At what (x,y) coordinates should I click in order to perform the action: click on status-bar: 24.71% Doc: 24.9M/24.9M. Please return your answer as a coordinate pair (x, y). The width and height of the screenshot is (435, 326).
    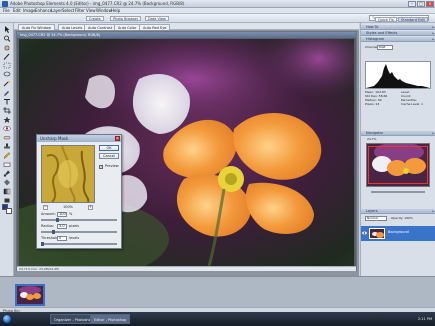
    Looking at the image, I should click on (186, 268).